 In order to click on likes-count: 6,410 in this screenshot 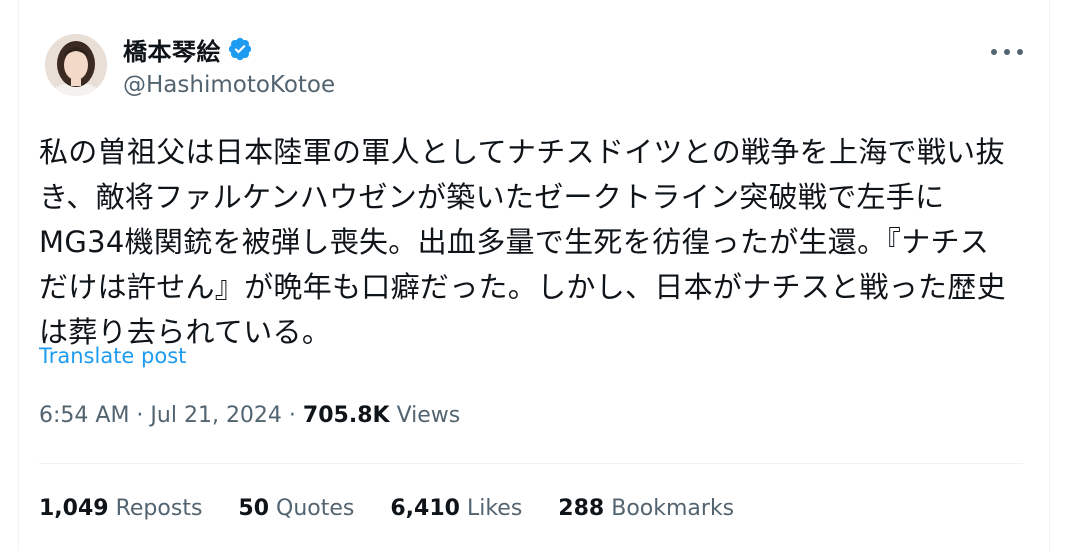, I will do `click(425, 508)`.